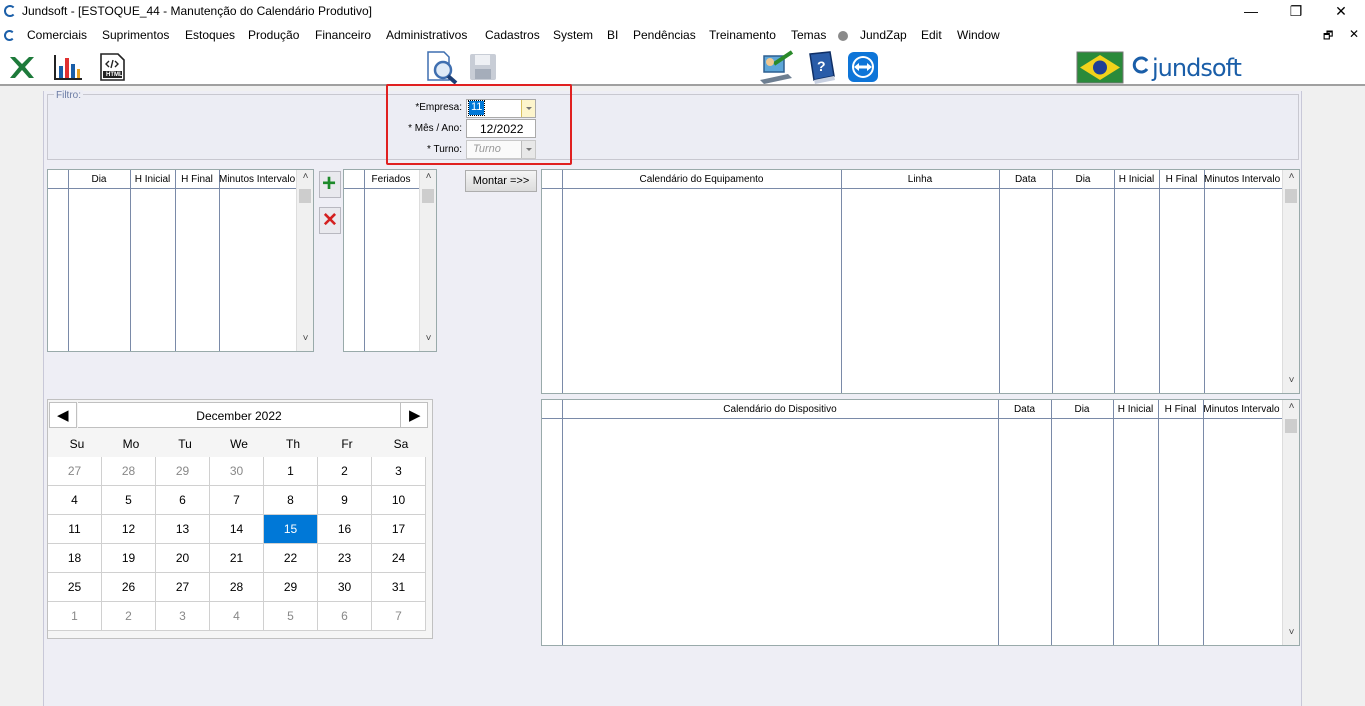 This screenshot has height=706, width=1365. What do you see at coordinates (1251, 11) in the screenshot?
I see `minimize-button: —` at bounding box center [1251, 11].